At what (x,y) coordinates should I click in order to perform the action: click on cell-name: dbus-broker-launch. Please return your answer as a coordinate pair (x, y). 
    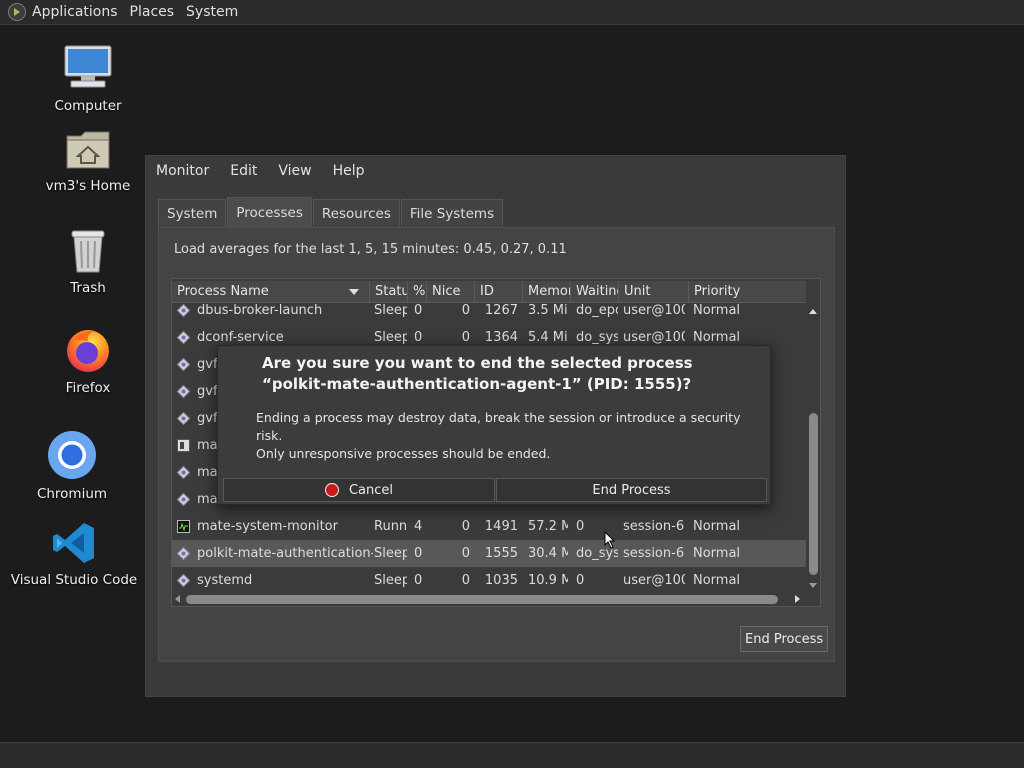
    Looking at the image, I should click on (260, 310).